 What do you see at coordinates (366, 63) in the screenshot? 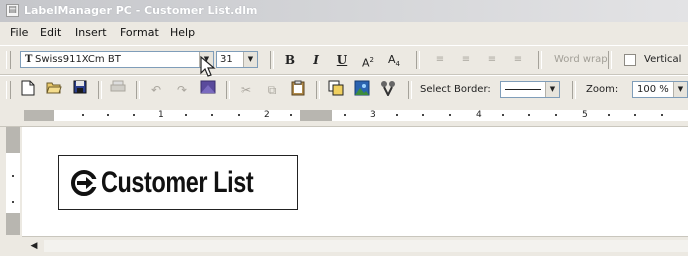
I see `superscript-icon: A` at bounding box center [366, 63].